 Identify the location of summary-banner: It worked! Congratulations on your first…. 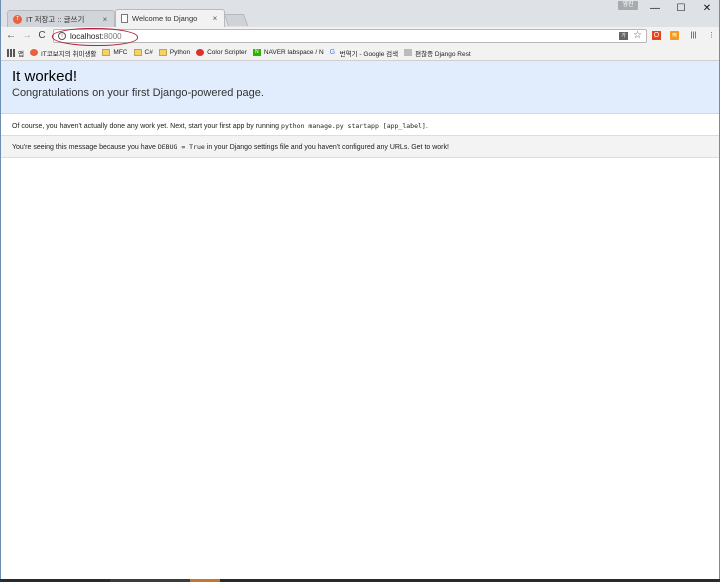
(360, 87).